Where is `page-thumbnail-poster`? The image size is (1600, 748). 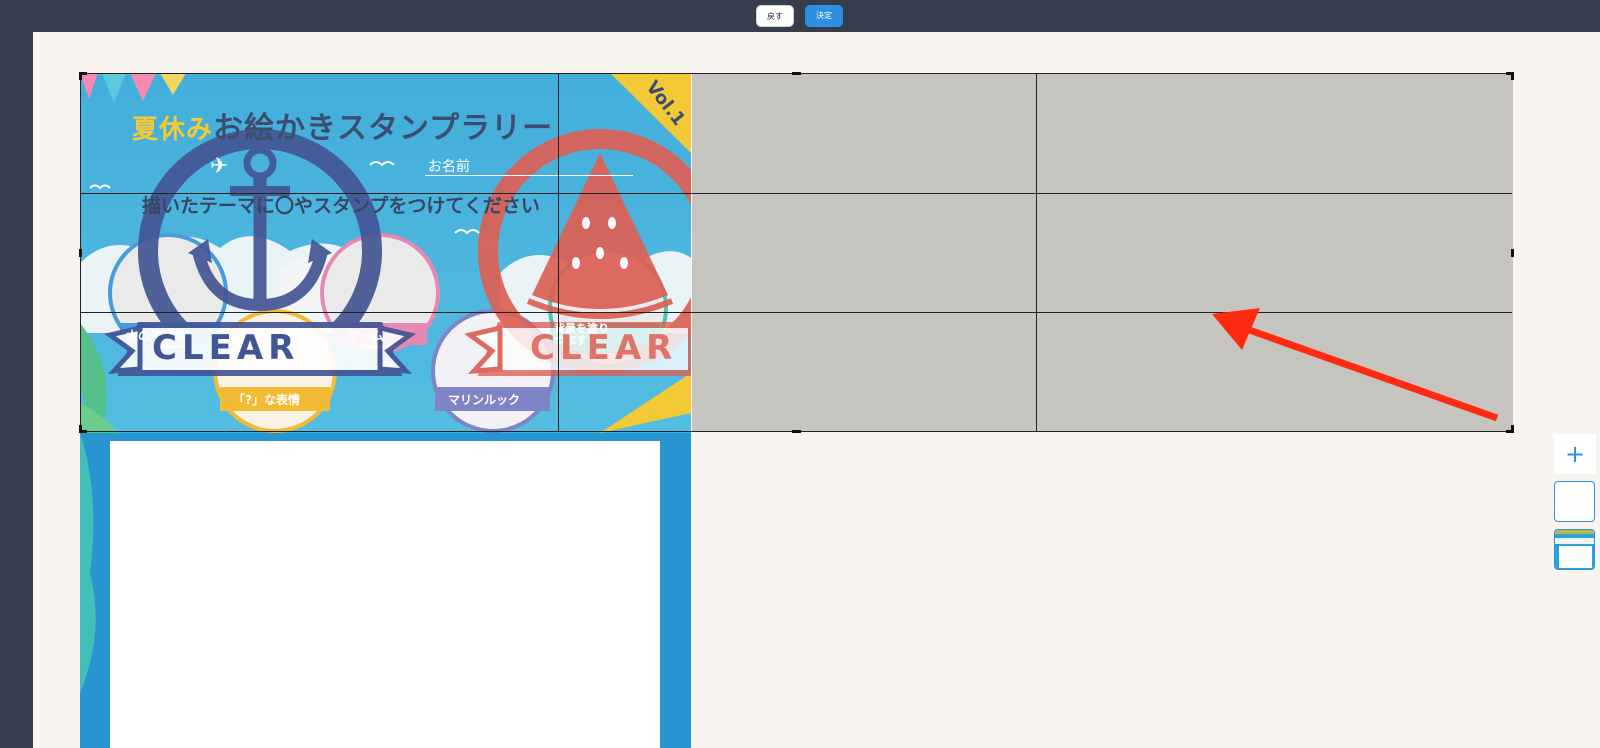
page-thumbnail-poster is located at coordinates (1574, 549).